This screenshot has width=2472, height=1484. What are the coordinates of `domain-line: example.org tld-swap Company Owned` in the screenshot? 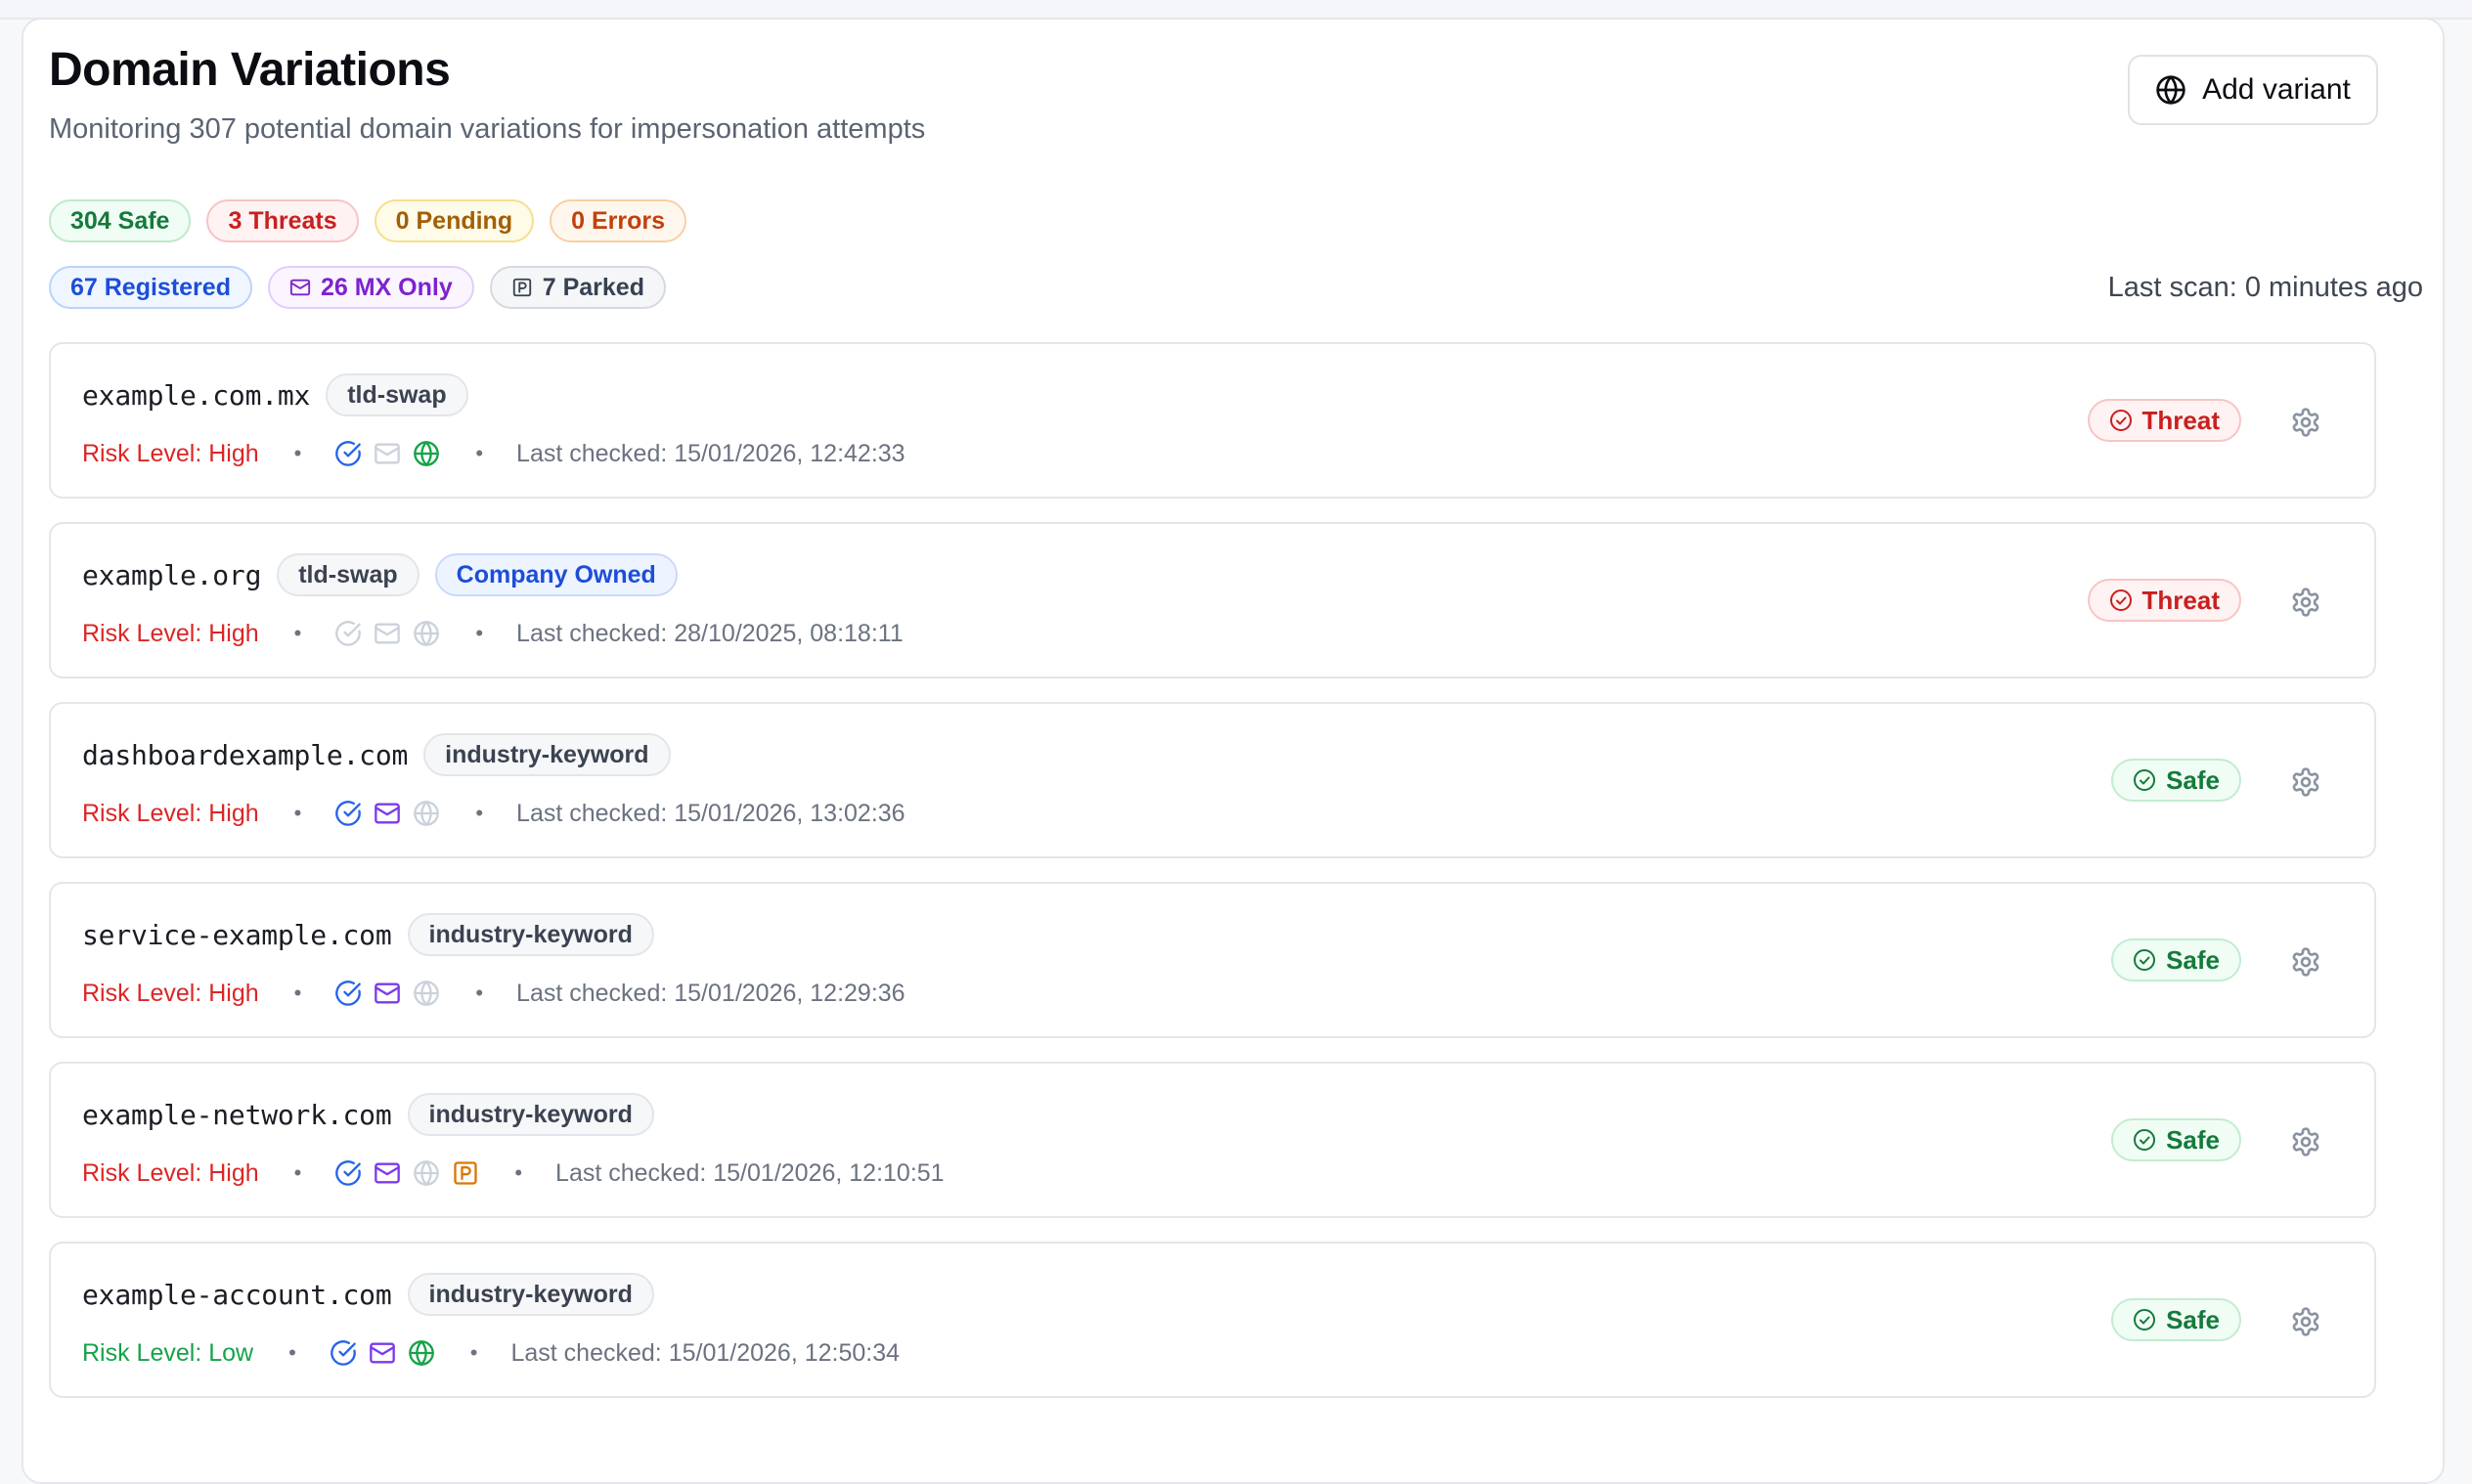 It's located at (380, 574).